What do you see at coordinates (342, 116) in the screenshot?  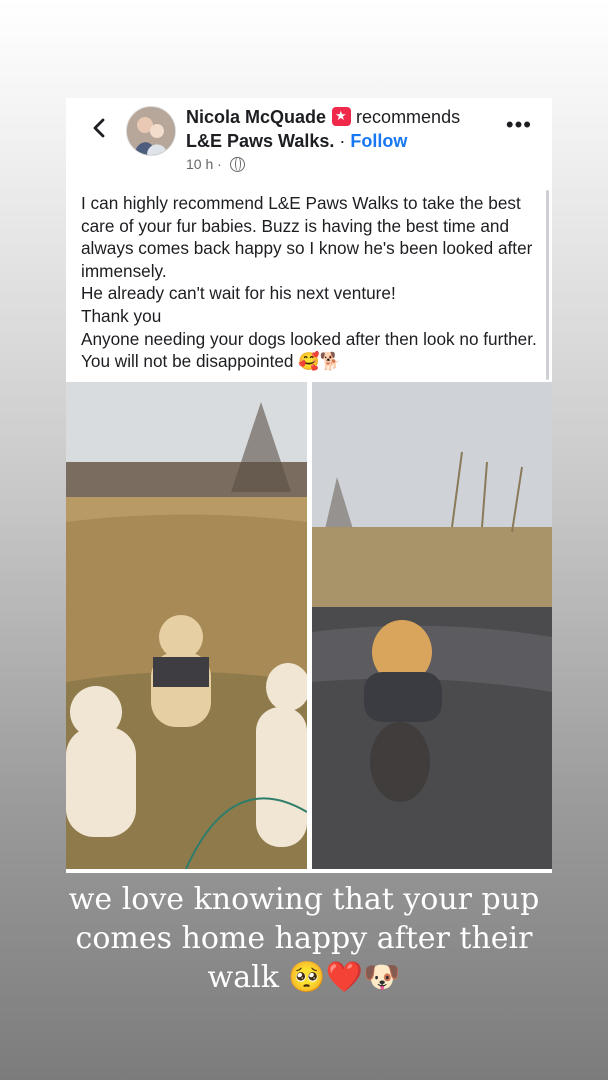 I see `recommendation-badge-icon` at bounding box center [342, 116].